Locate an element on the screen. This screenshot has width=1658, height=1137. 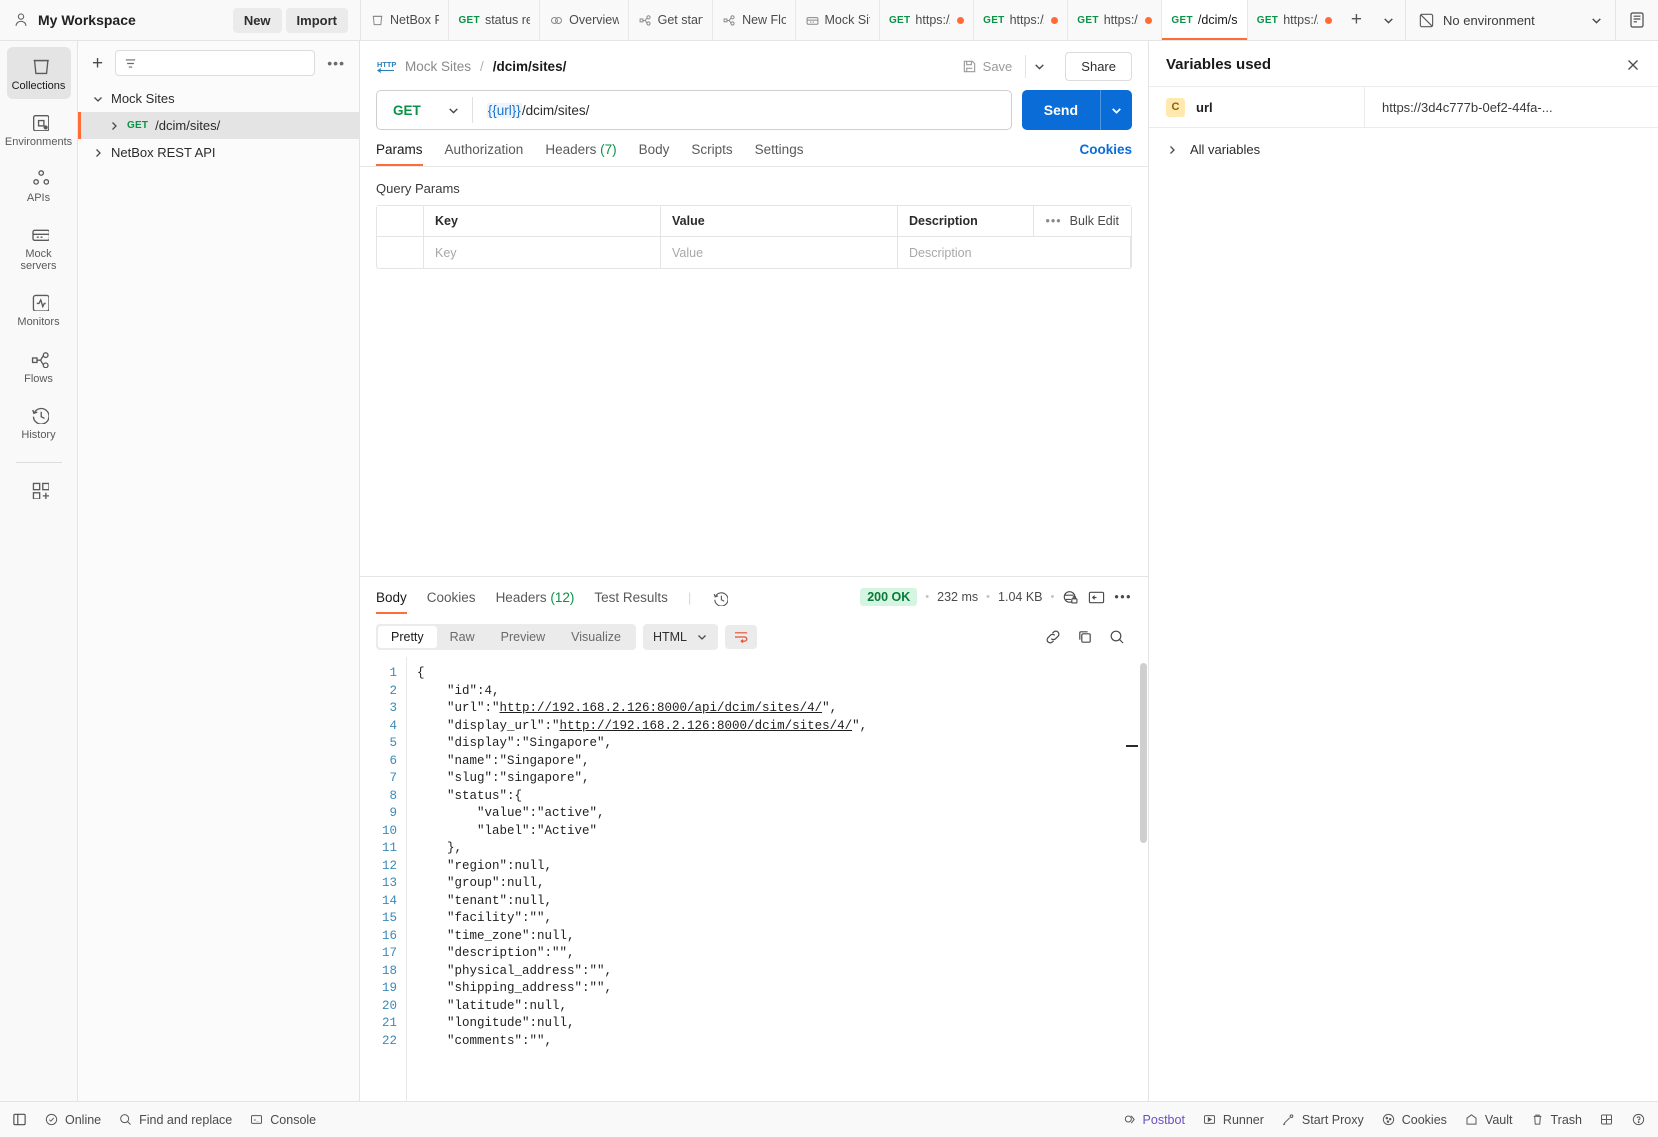
sidebar-item-mock servers: Mock servers is located at coordinates (39, 247).